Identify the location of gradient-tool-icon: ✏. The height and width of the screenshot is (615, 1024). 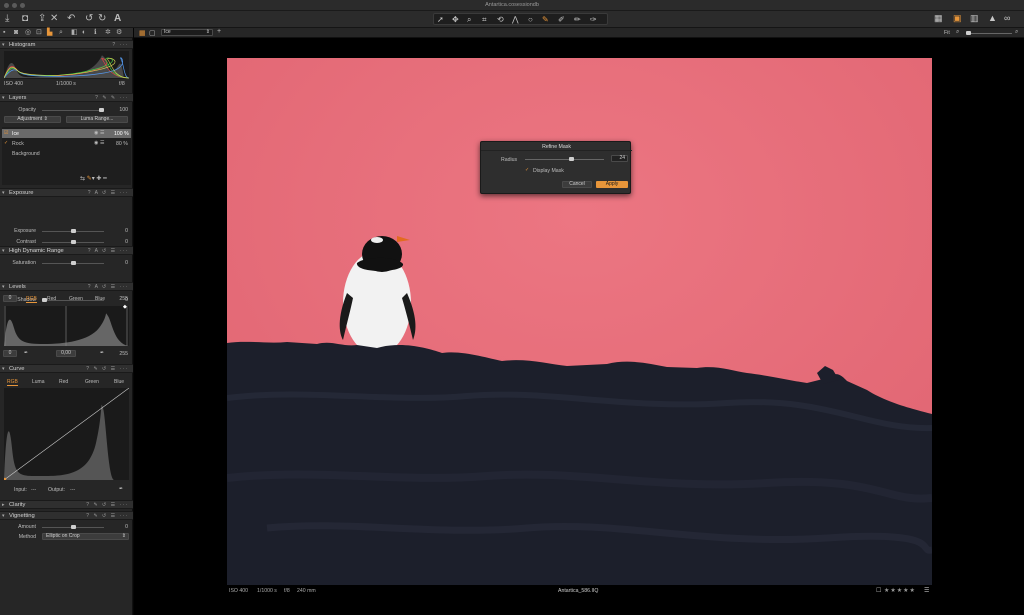
(577, 19).